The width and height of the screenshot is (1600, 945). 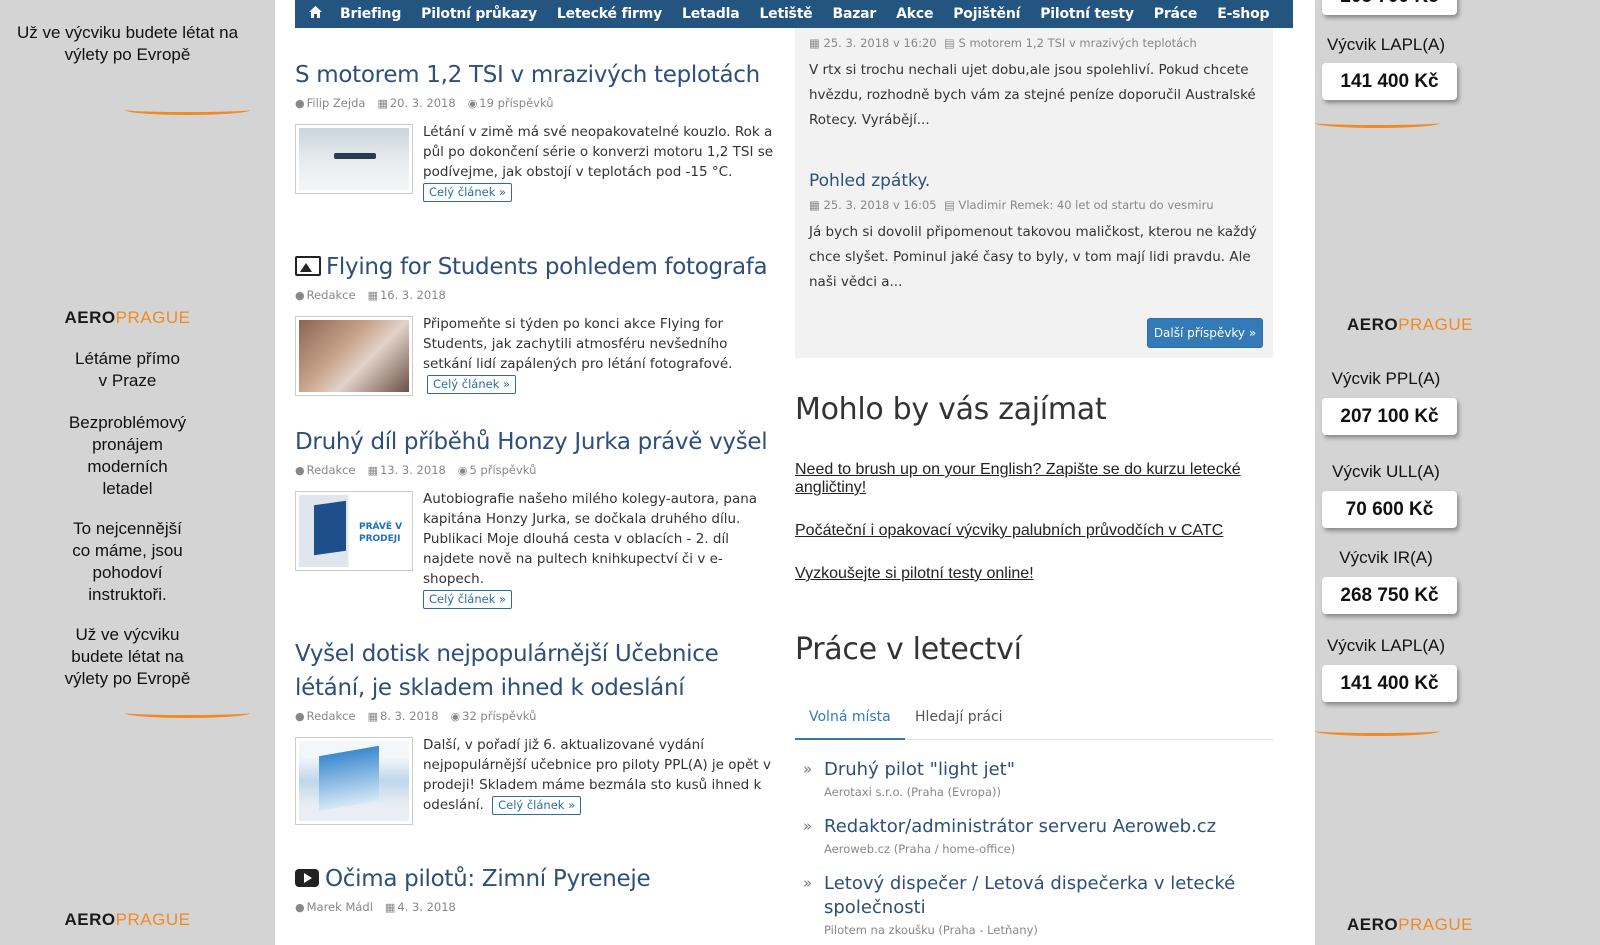 What do you see at coordinates (1386, 378) in the screenshot?
I see `price-label: Výcvik PPL(A)` at bounding box center [1386, 378].